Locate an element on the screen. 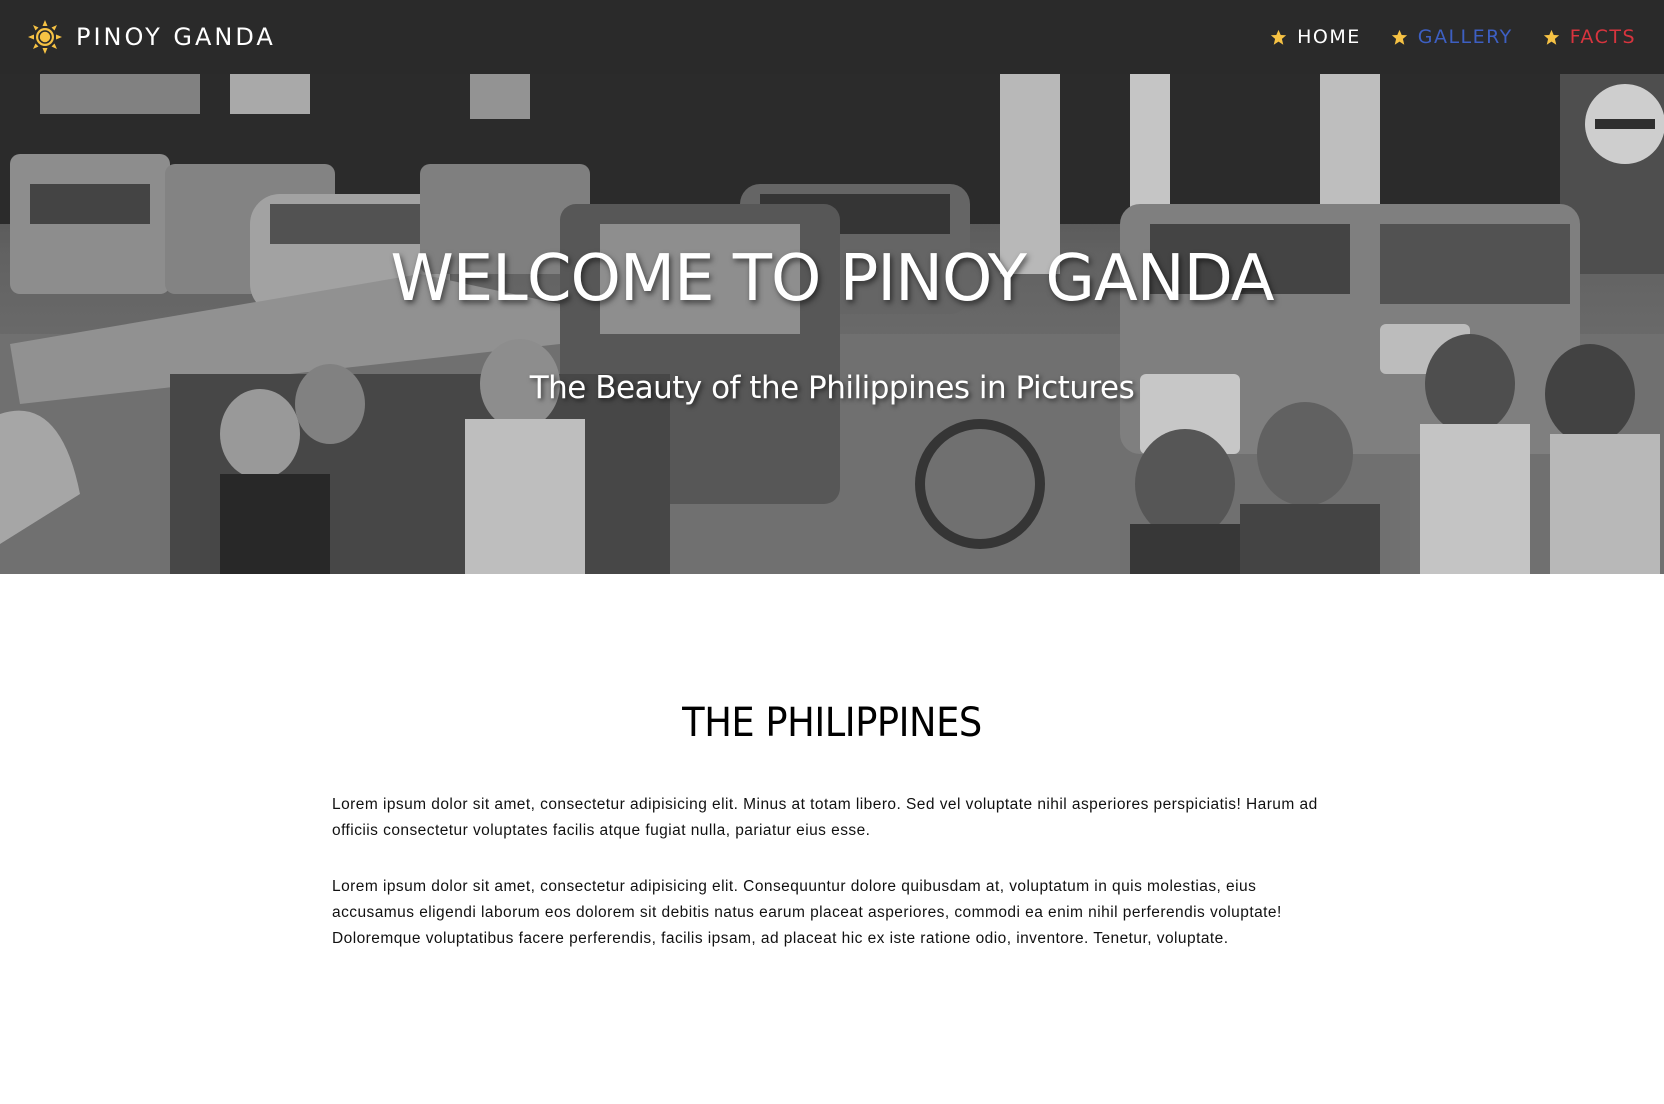 Image resolution: width=1664 pixels, height=1104 pixels. brand-name: PINOY GANDA is located at coordinates (176, 37).